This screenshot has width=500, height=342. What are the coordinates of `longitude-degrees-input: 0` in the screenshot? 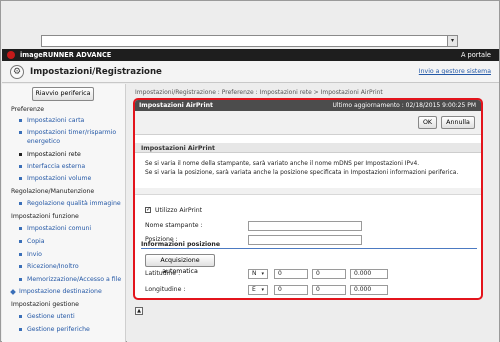 It's located at (291, 290).